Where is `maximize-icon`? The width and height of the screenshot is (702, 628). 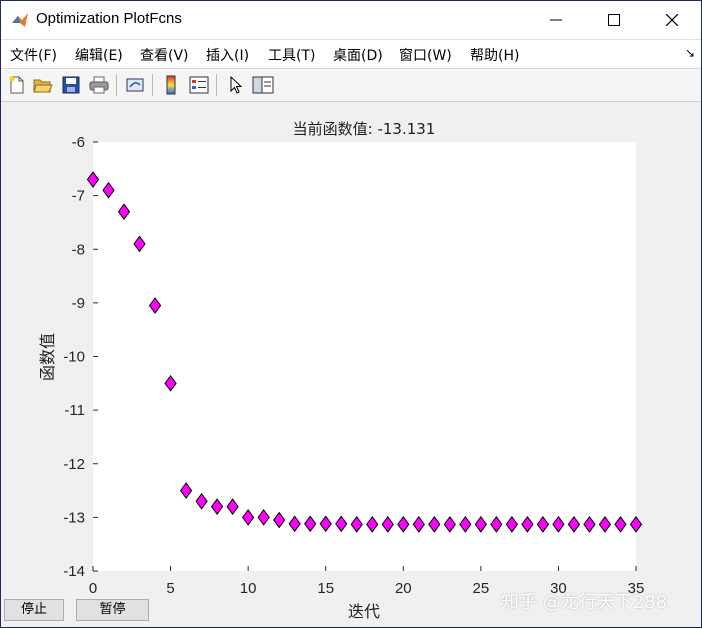
maximize-icon is located at coordinates (614, 20).